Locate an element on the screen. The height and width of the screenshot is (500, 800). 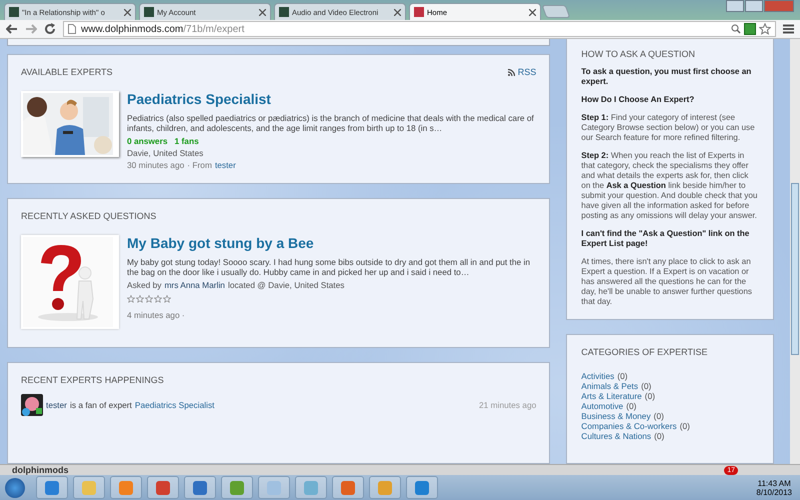
page-icon is located at coordinates (72, 29).